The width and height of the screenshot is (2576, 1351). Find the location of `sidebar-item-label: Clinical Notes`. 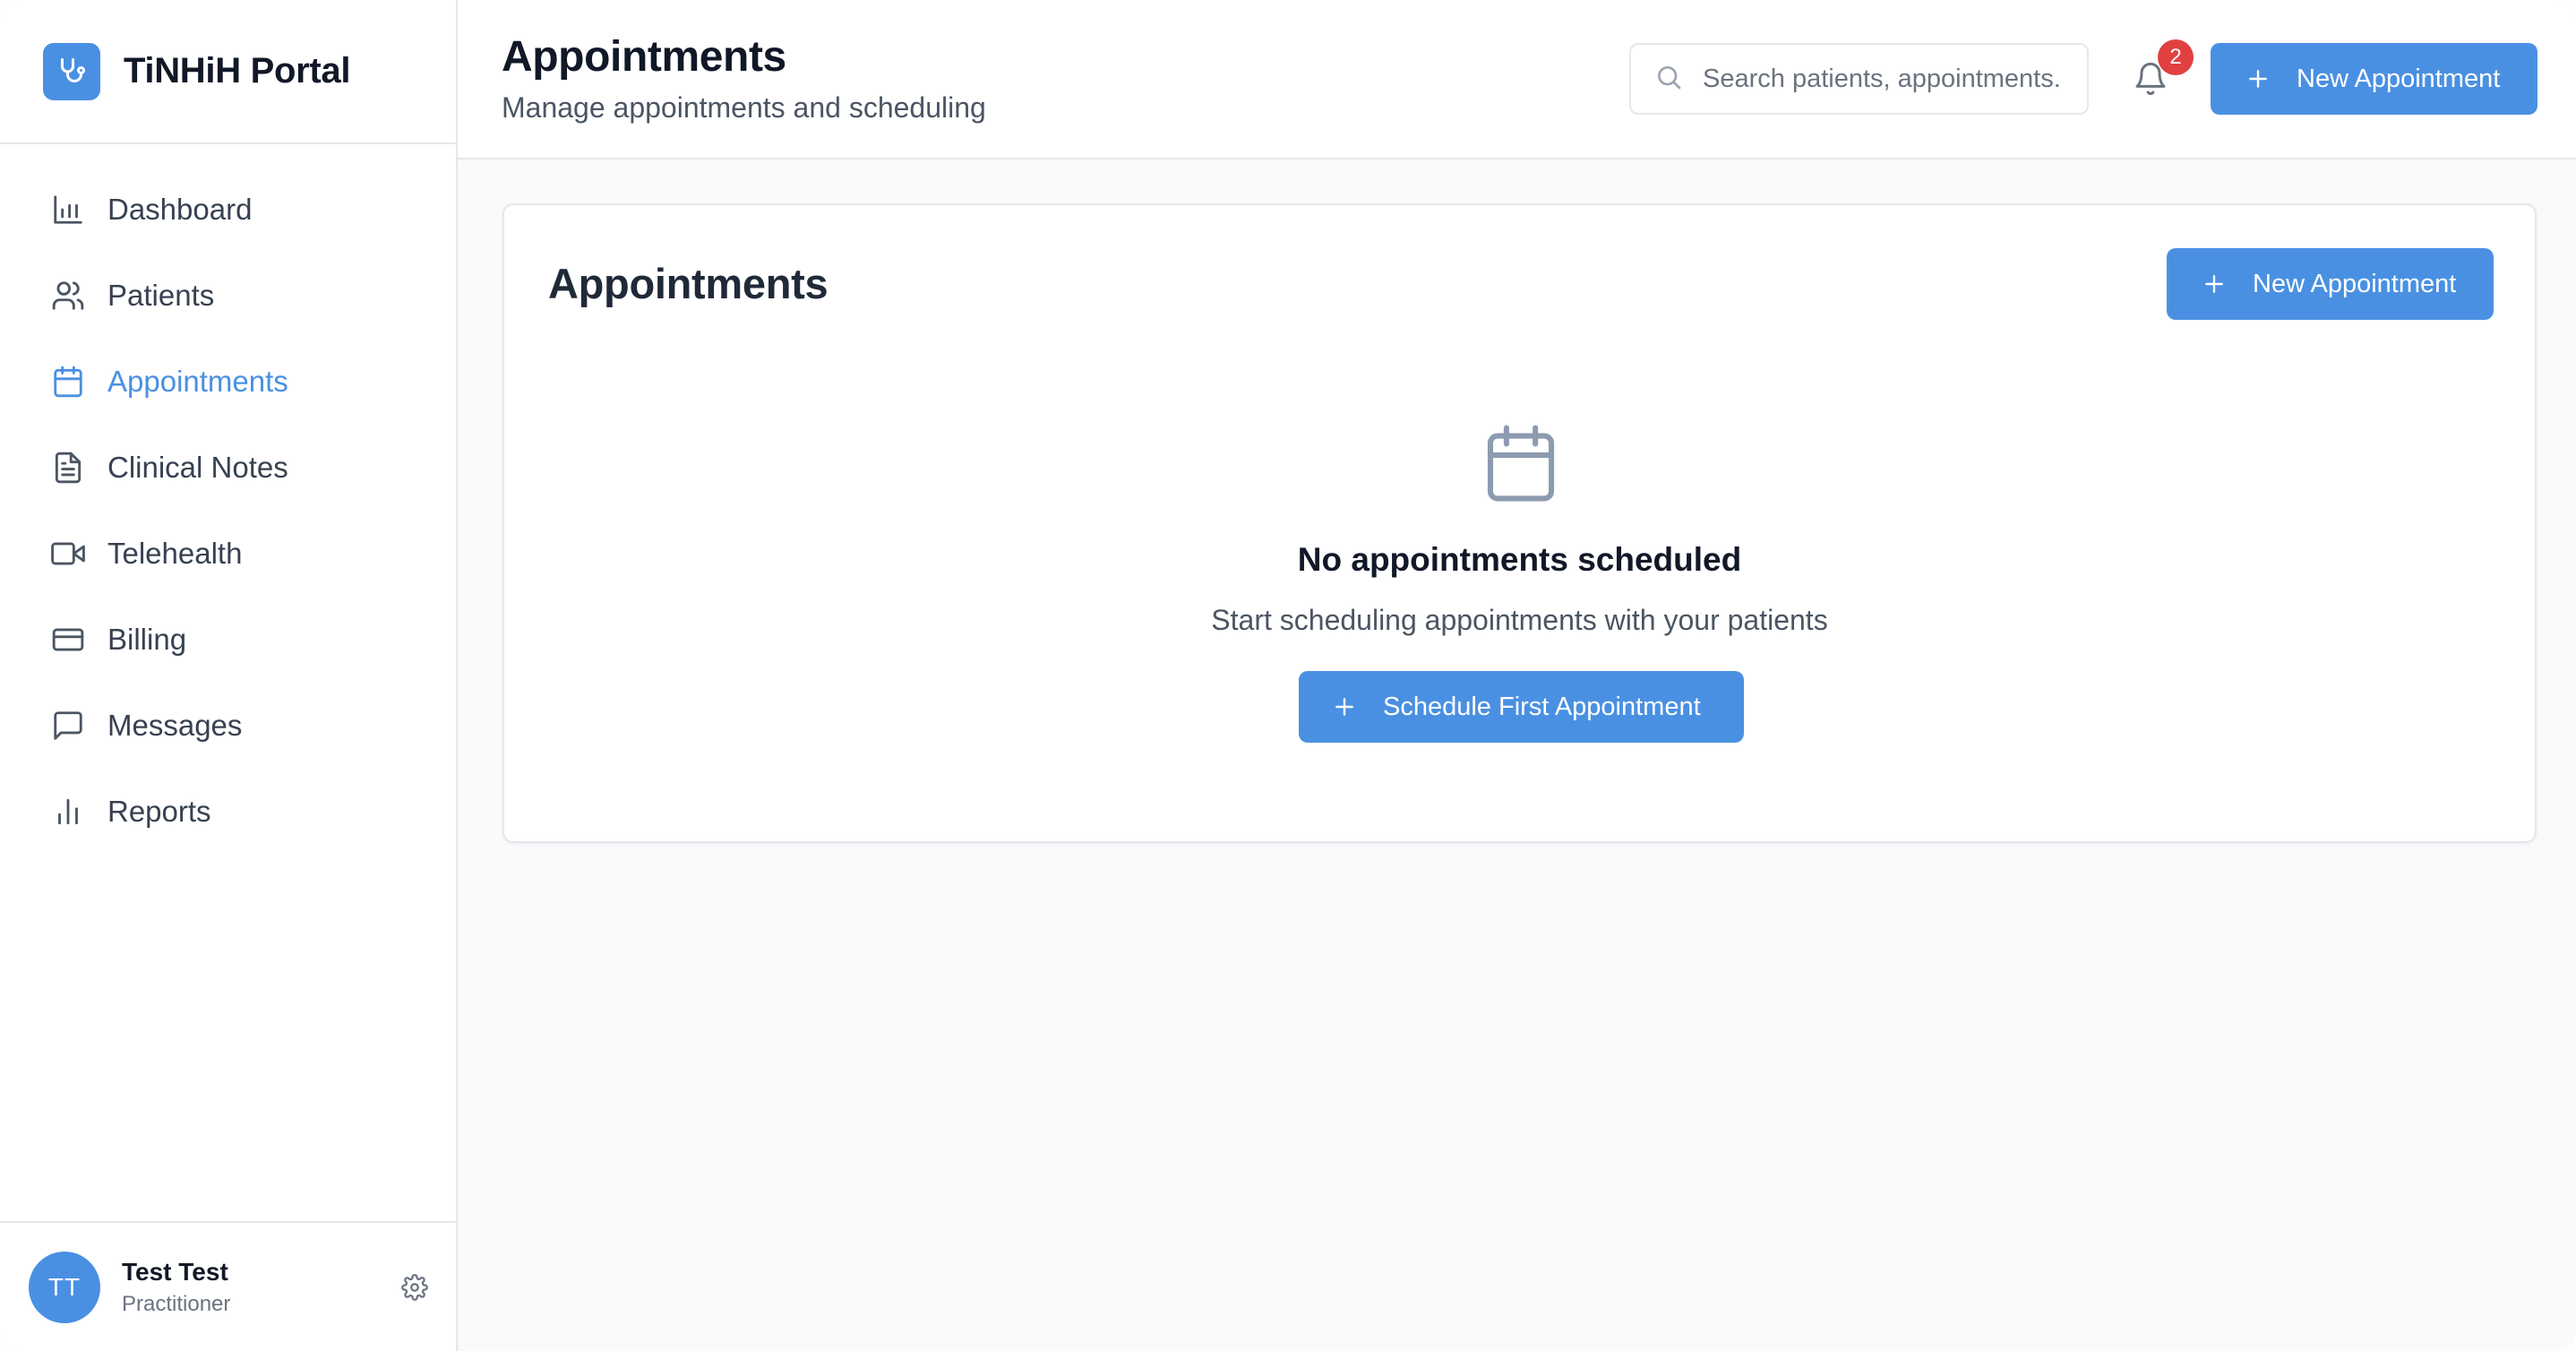

sidebar-item-label: Clinical Notes is located at coordinates (197, 468).